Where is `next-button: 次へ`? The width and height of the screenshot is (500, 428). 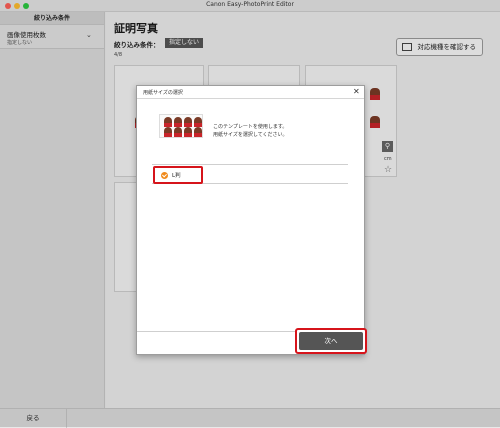 next-button: 次へ is located at coordinates (331, 341).